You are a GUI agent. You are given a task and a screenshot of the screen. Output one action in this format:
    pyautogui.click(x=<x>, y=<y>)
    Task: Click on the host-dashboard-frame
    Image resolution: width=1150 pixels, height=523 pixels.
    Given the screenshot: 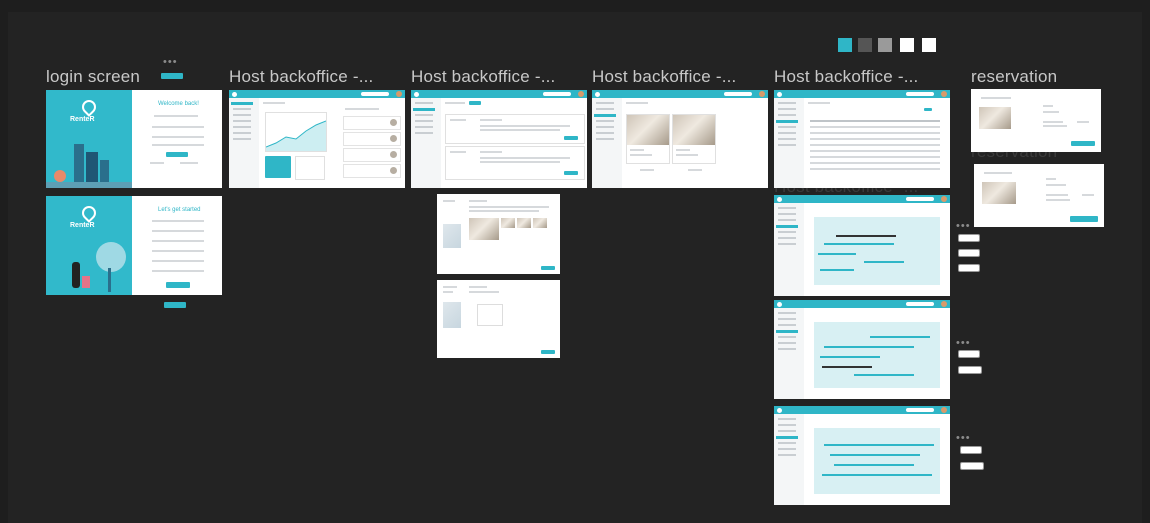 What is the action you would take?
    pyautogui.click(x=317, y=139)
    